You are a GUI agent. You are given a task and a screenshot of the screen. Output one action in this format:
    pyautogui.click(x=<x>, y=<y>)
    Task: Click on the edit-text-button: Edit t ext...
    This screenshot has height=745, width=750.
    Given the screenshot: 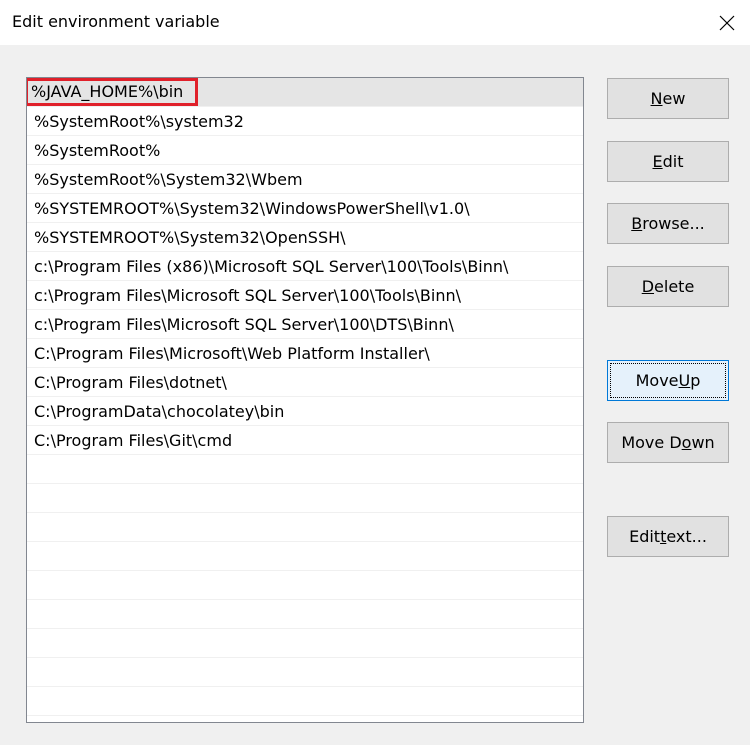 What is the action you would take?
    pyautogui.click(x=668, y=536)
    